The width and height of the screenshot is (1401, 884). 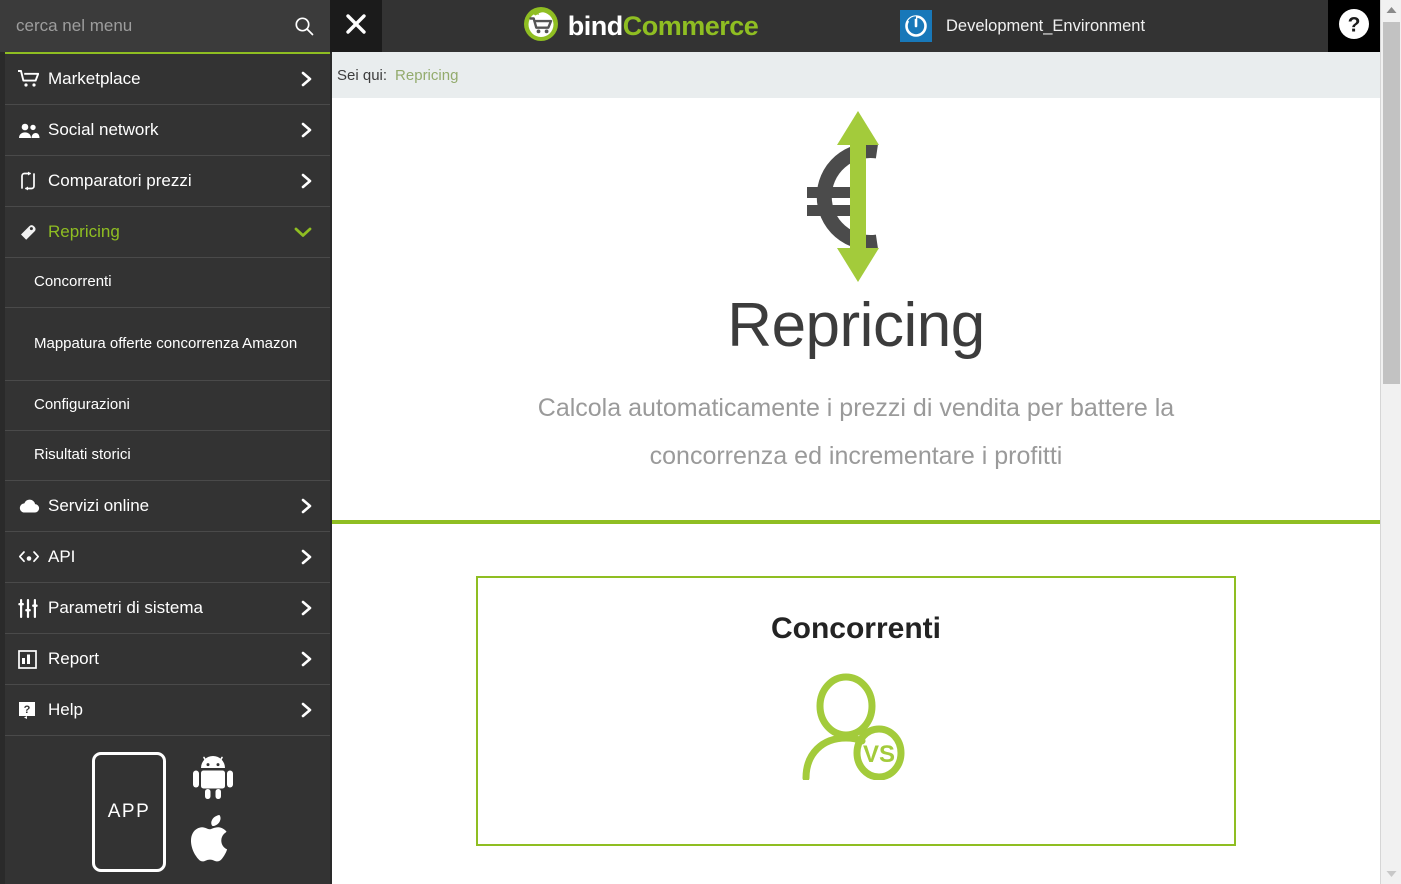 I want to click on sidebar-item-label: Marketplace, so click(x=94, y=78).